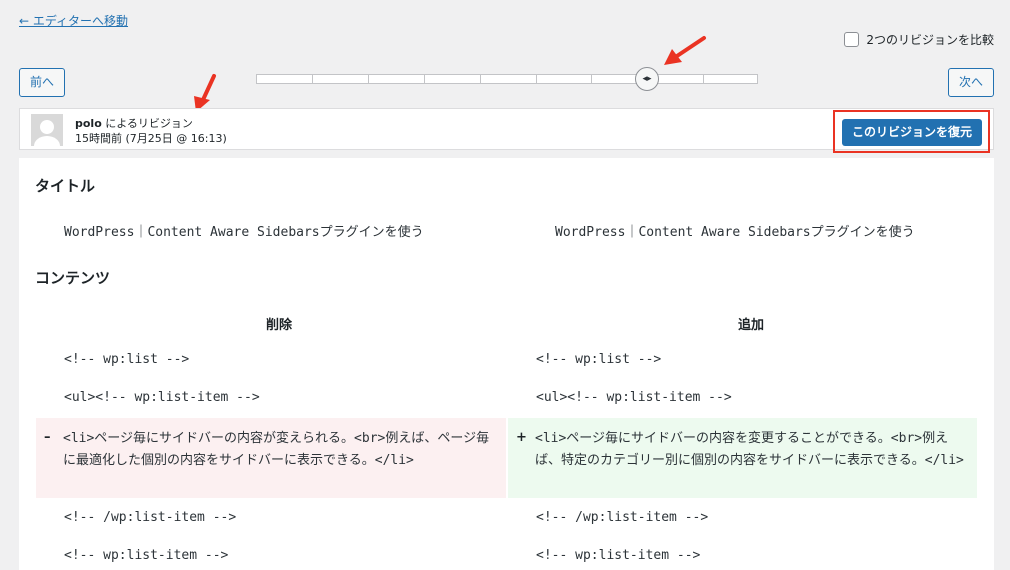 This screenshot has width=1010, height=570. What do you see at coordinates (88, 123) in the screenshot?
I see `author-name: polo` at bounding box center [88, 123].